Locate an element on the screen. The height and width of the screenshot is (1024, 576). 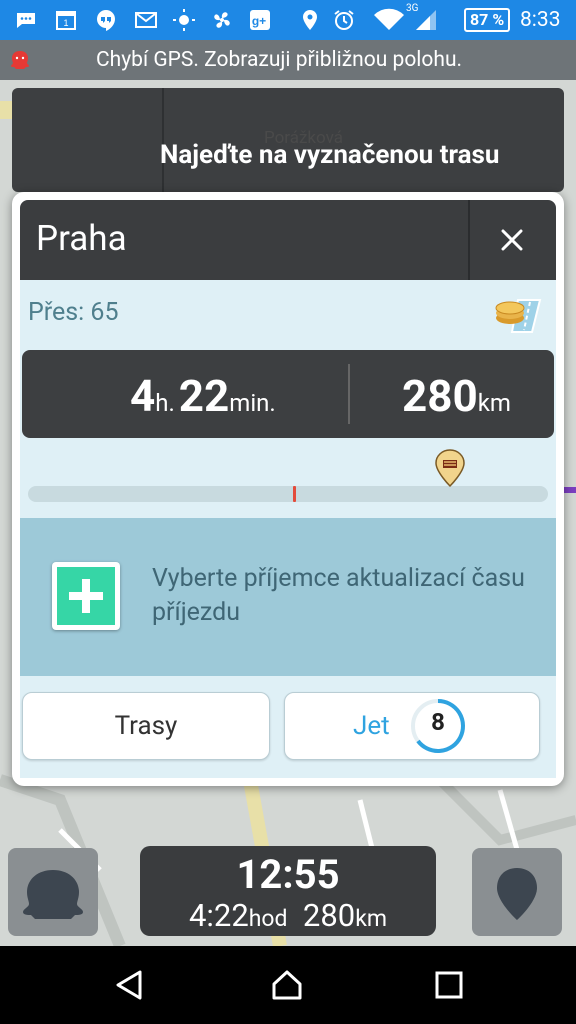
eta-distance: 280 is located at coordinates (329, 915).